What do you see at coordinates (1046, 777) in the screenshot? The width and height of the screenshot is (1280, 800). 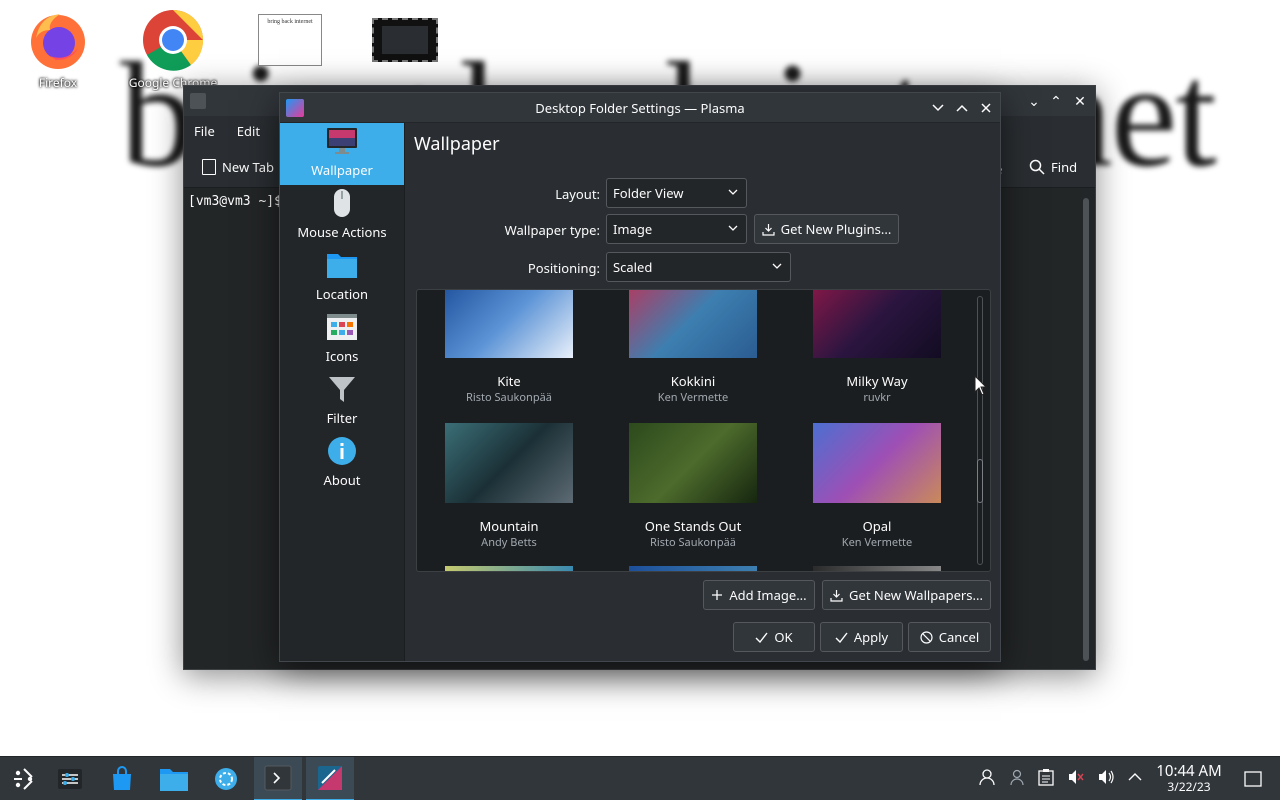 I see `clipboard-icon` at bounding box center [1046, 777].